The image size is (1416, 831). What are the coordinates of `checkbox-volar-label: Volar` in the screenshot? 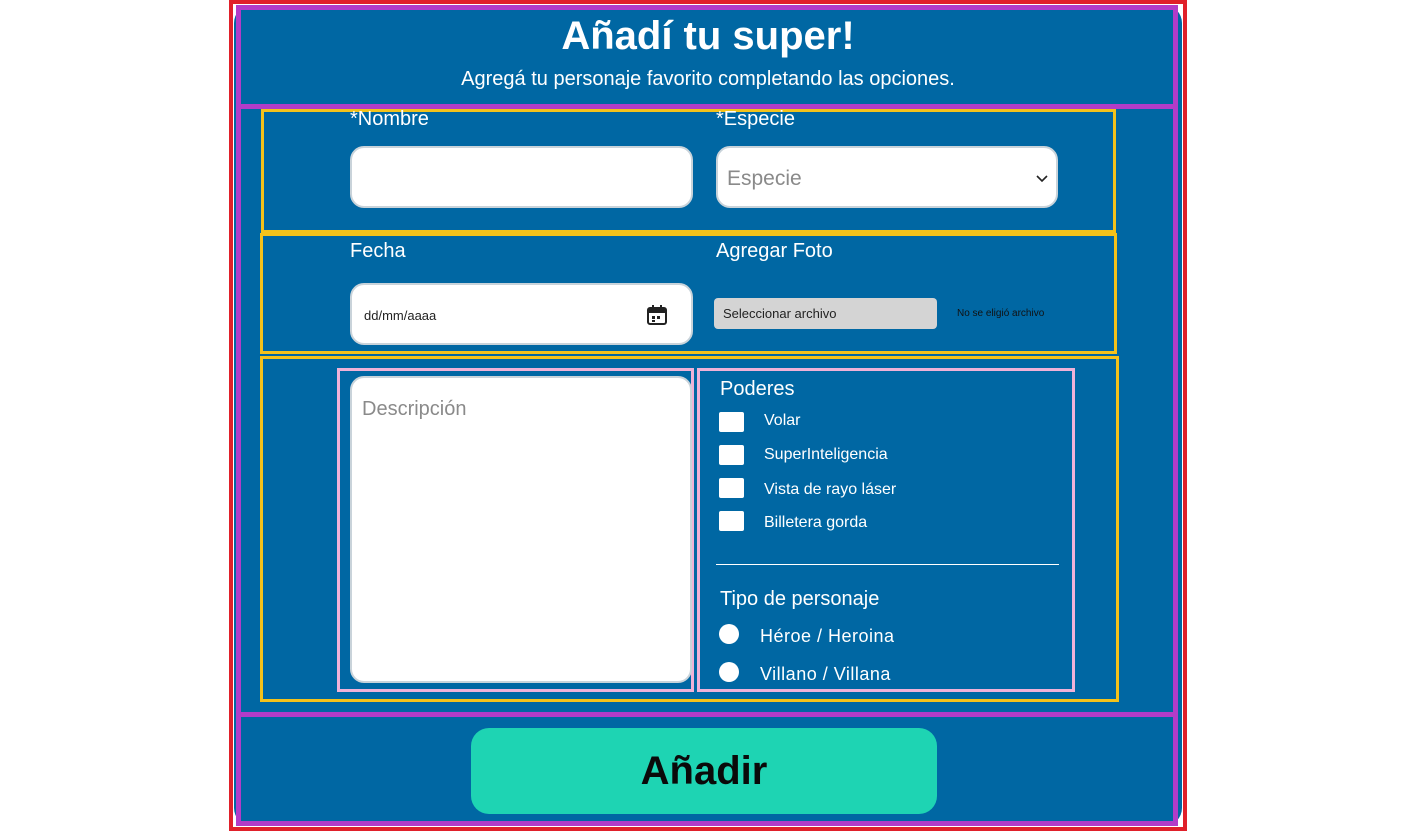 It's located at (782, 420).